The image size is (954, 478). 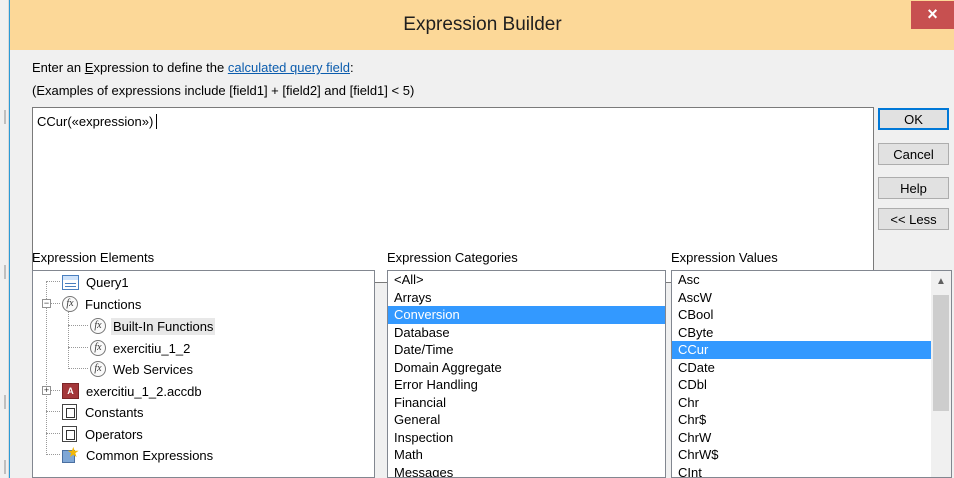 What do you see at coordinates (114, 412) in the screenshot?
I see `tree-item-label: Constants` at bounding box center [114, 412].